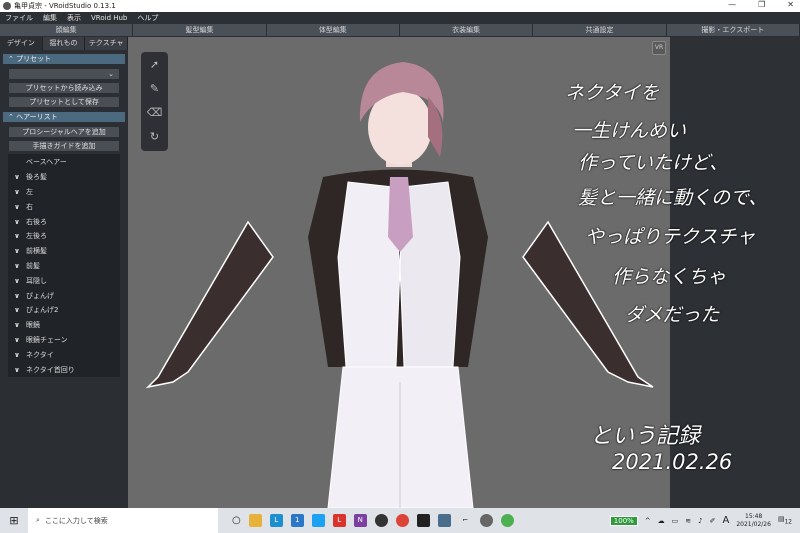 The image size is (800, 533). Describe the element at coordinates (790, 4) in the screenshot. I see `close-button: ✕` at that location.